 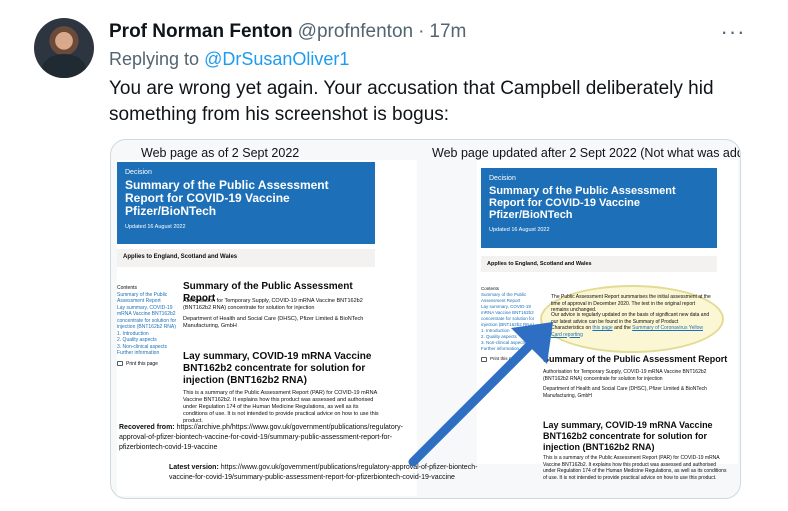 I want to click on printer-icon, so click(x=120, y=364).